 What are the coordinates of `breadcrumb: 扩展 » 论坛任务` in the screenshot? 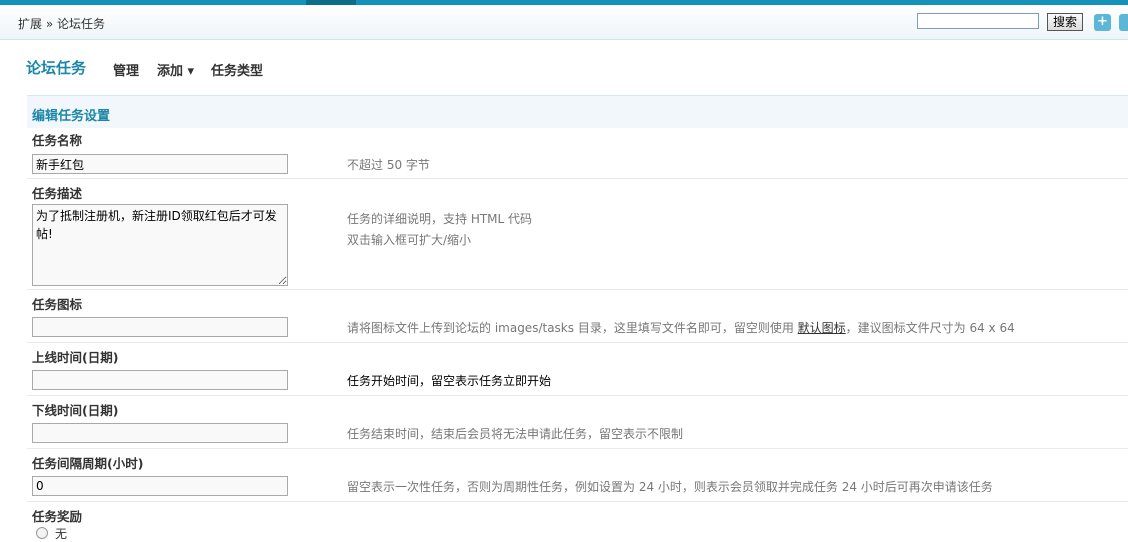 It's located at (61, 23).